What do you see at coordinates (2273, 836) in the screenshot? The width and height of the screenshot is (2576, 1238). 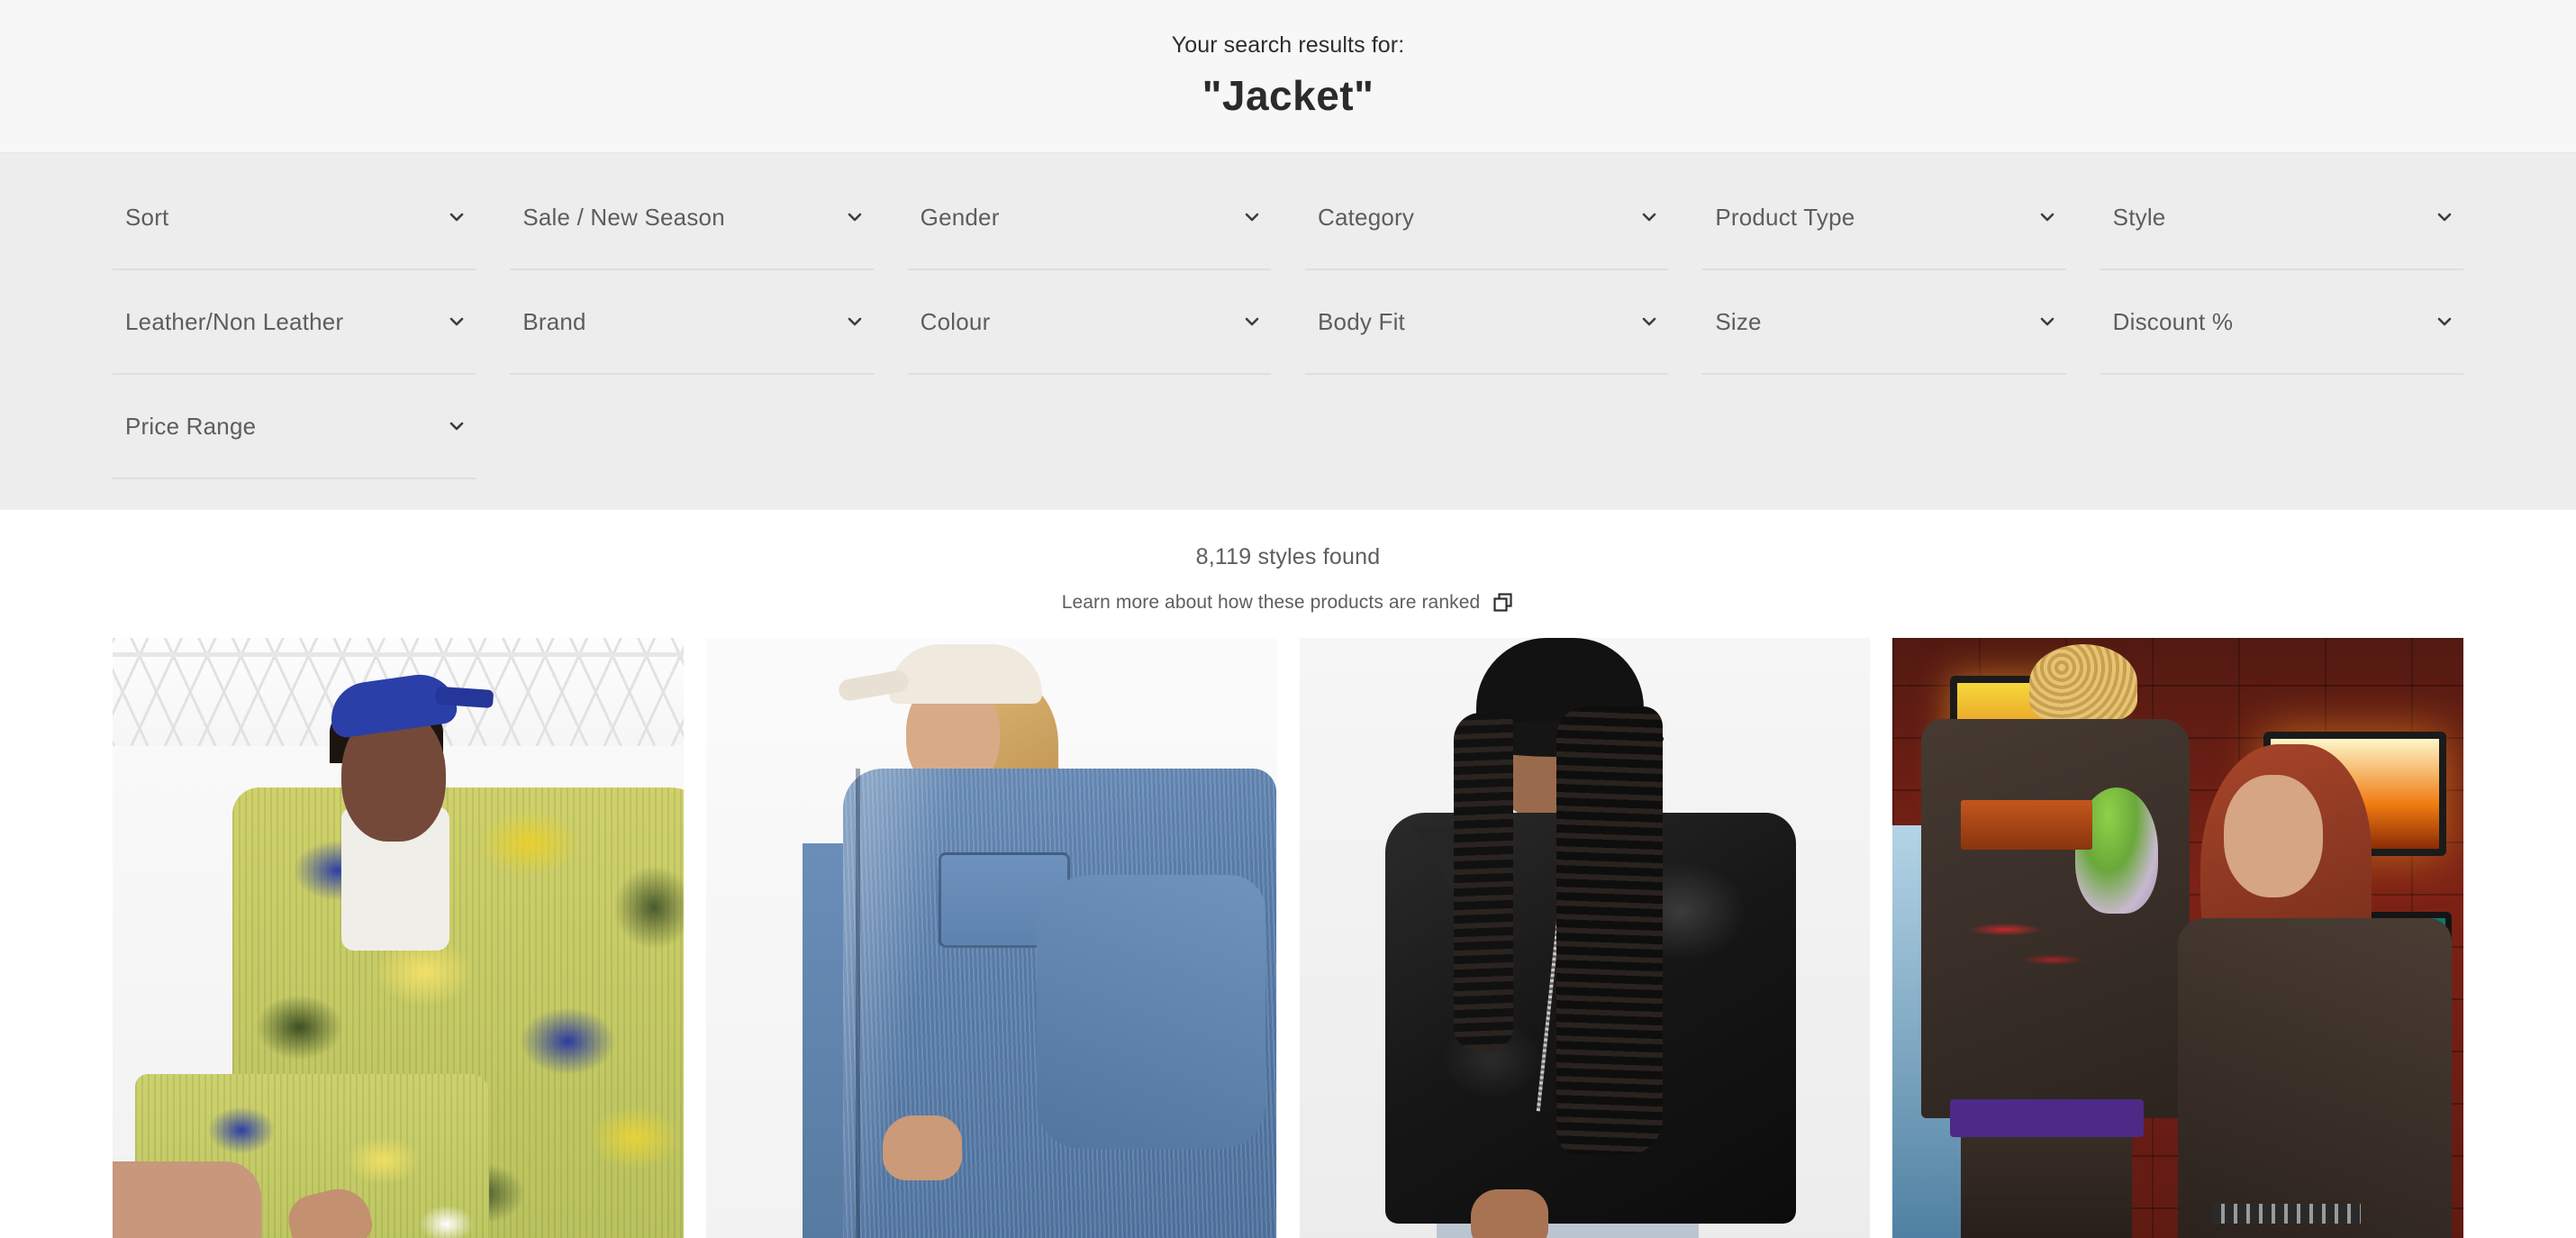 I see `model-face` at bounding box center [2273, 836].